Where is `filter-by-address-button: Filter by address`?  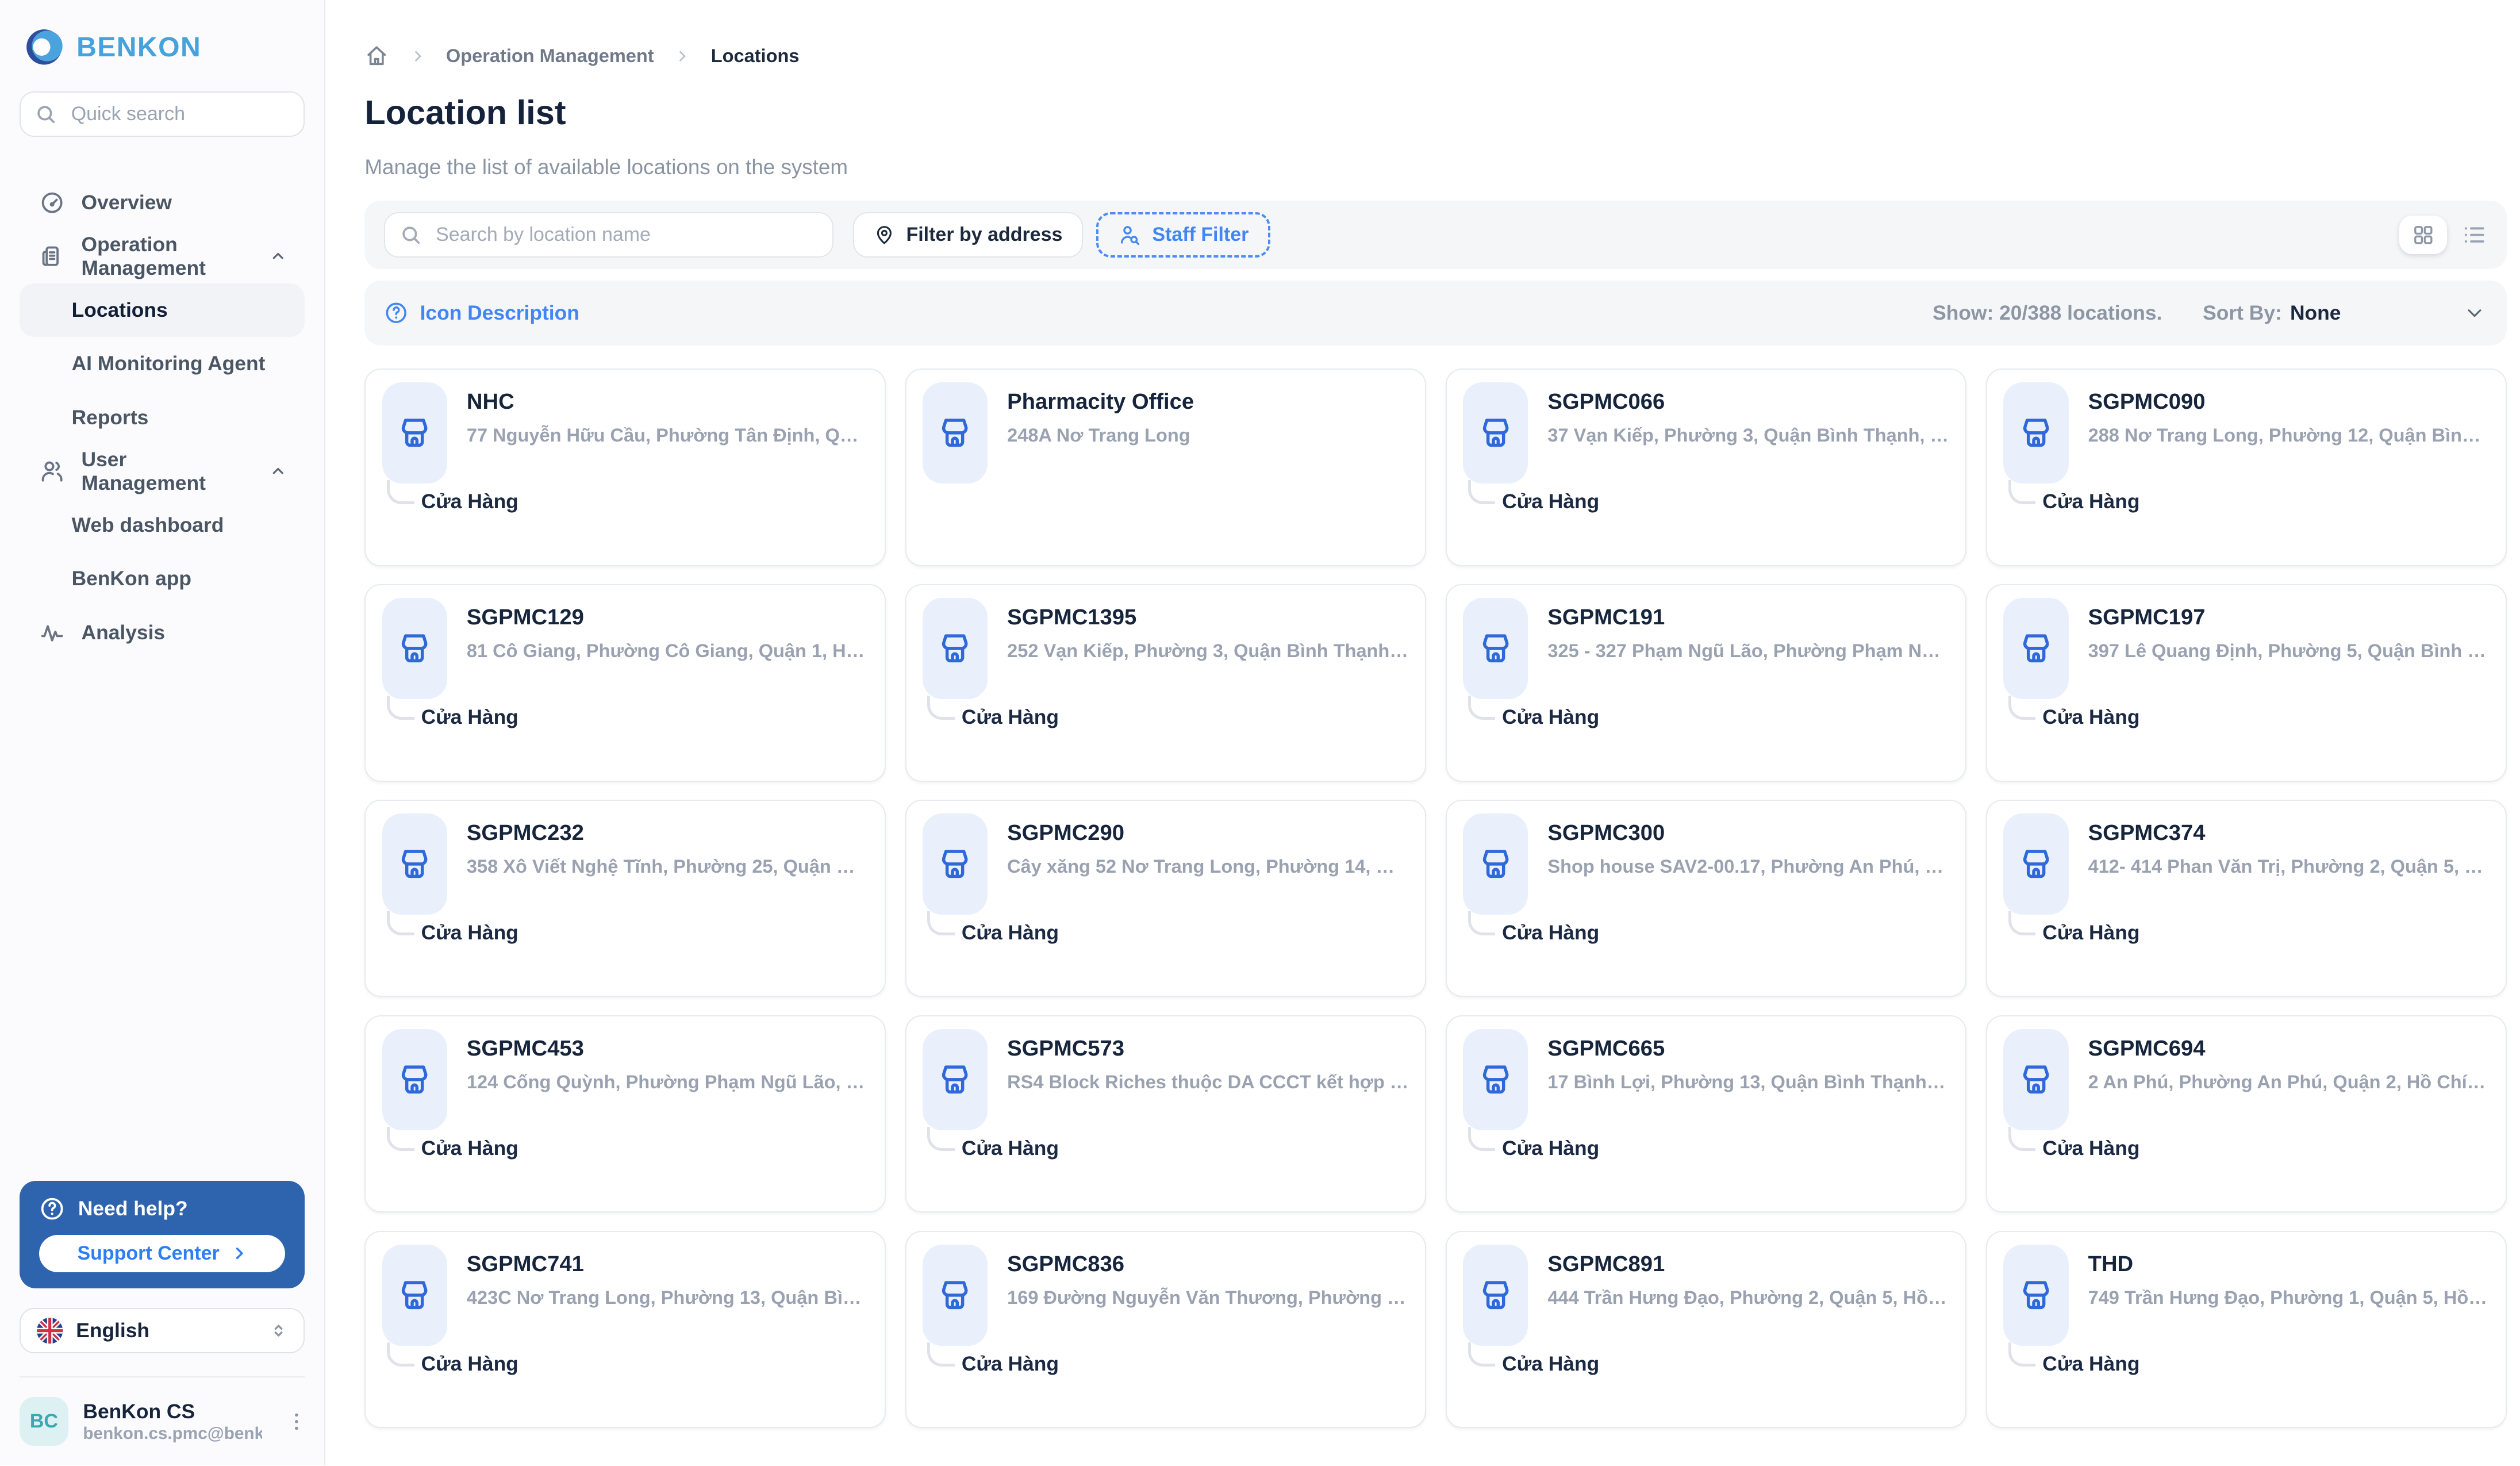 filter-by-address-button: Filter by address is located at coordinates (968, 235).